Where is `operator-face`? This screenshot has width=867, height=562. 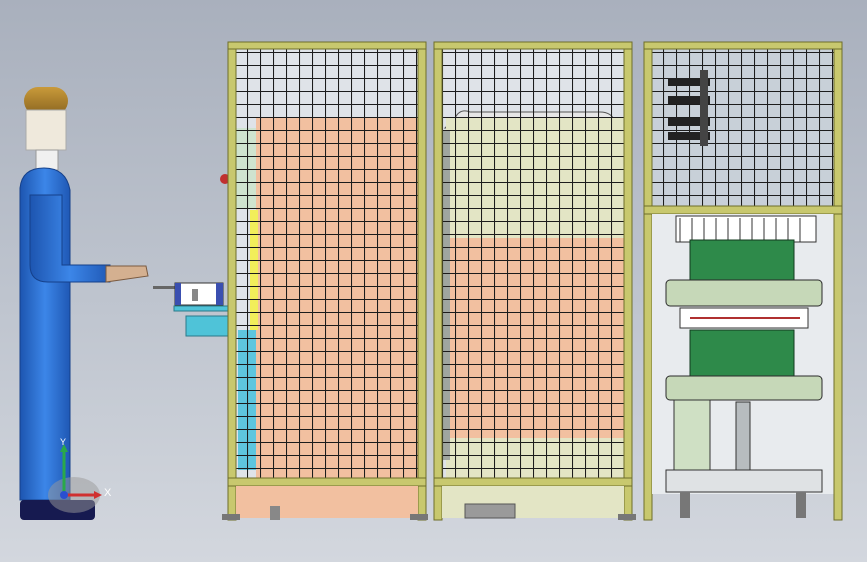 operator-face is located at coordinates (46, 130).